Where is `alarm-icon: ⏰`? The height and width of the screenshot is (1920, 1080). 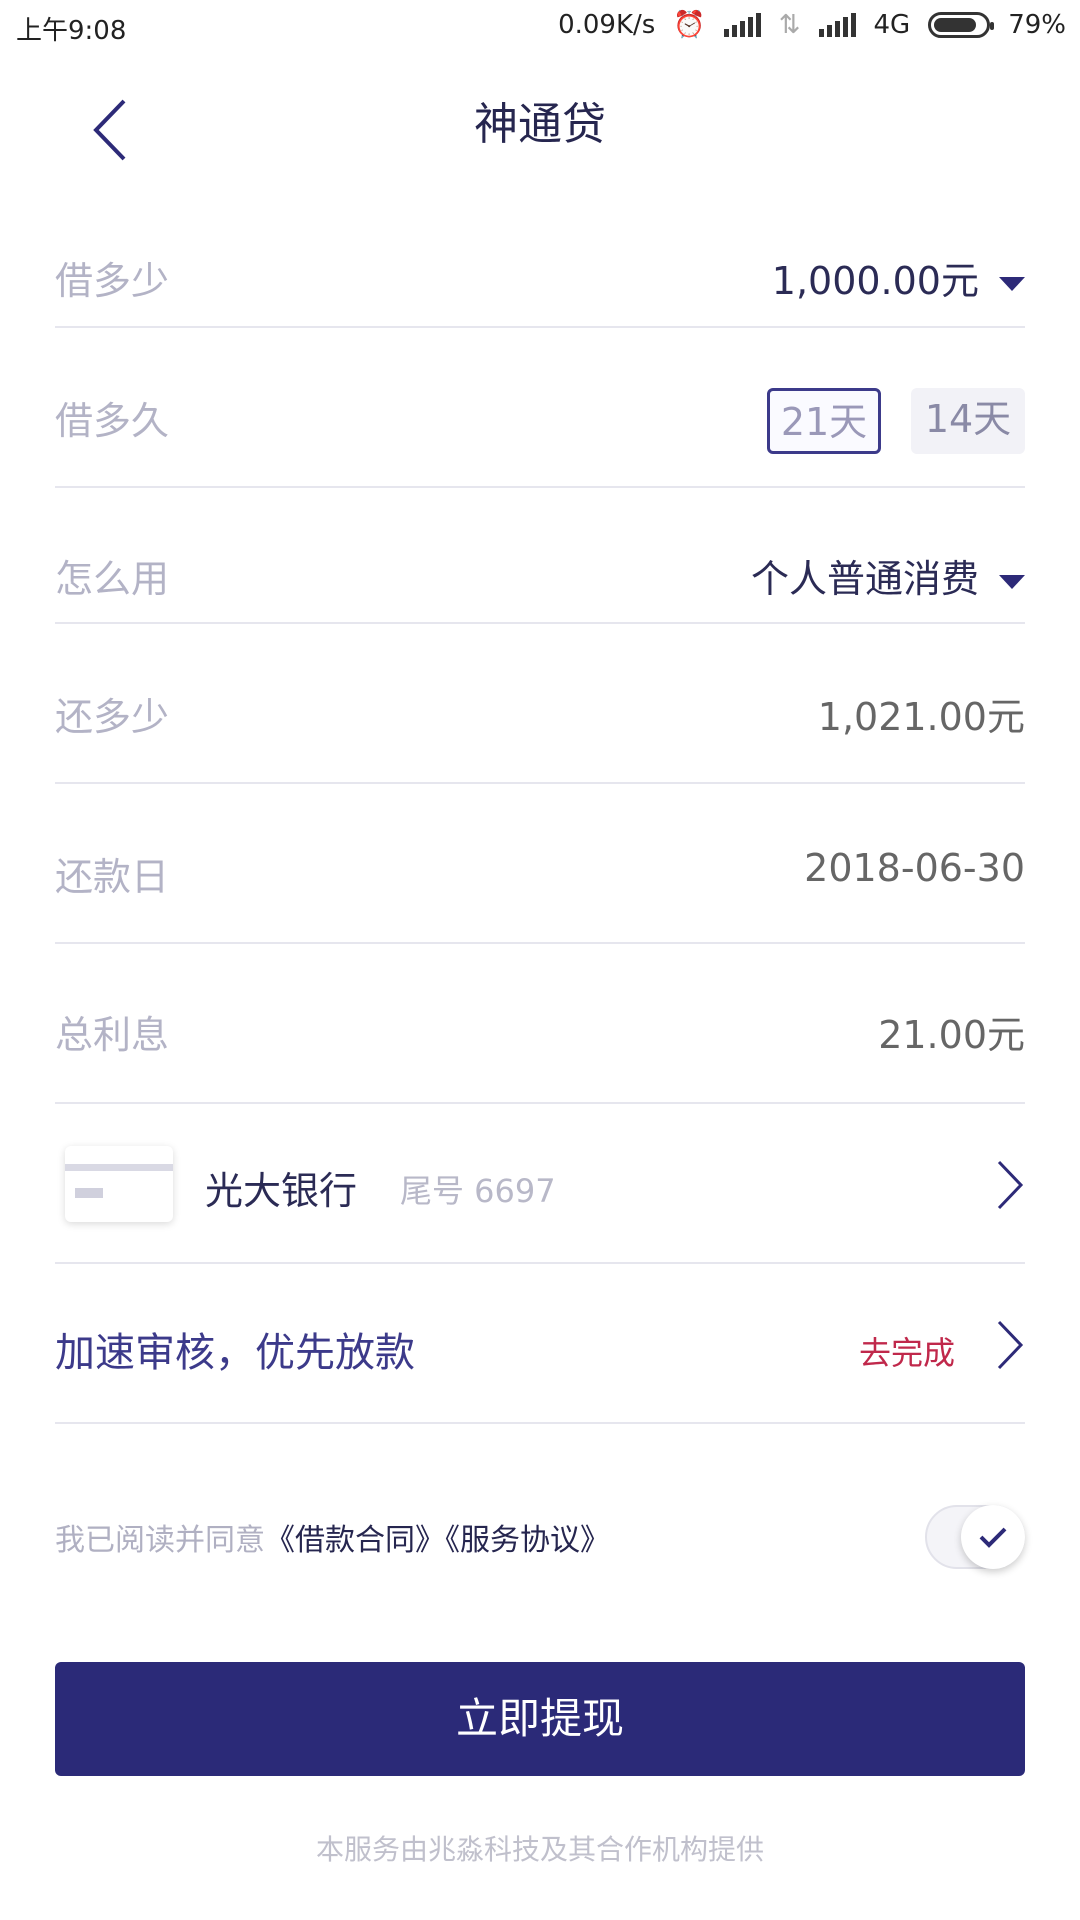 alarm-icon: ⏰ is located at coordinates (689, 25).